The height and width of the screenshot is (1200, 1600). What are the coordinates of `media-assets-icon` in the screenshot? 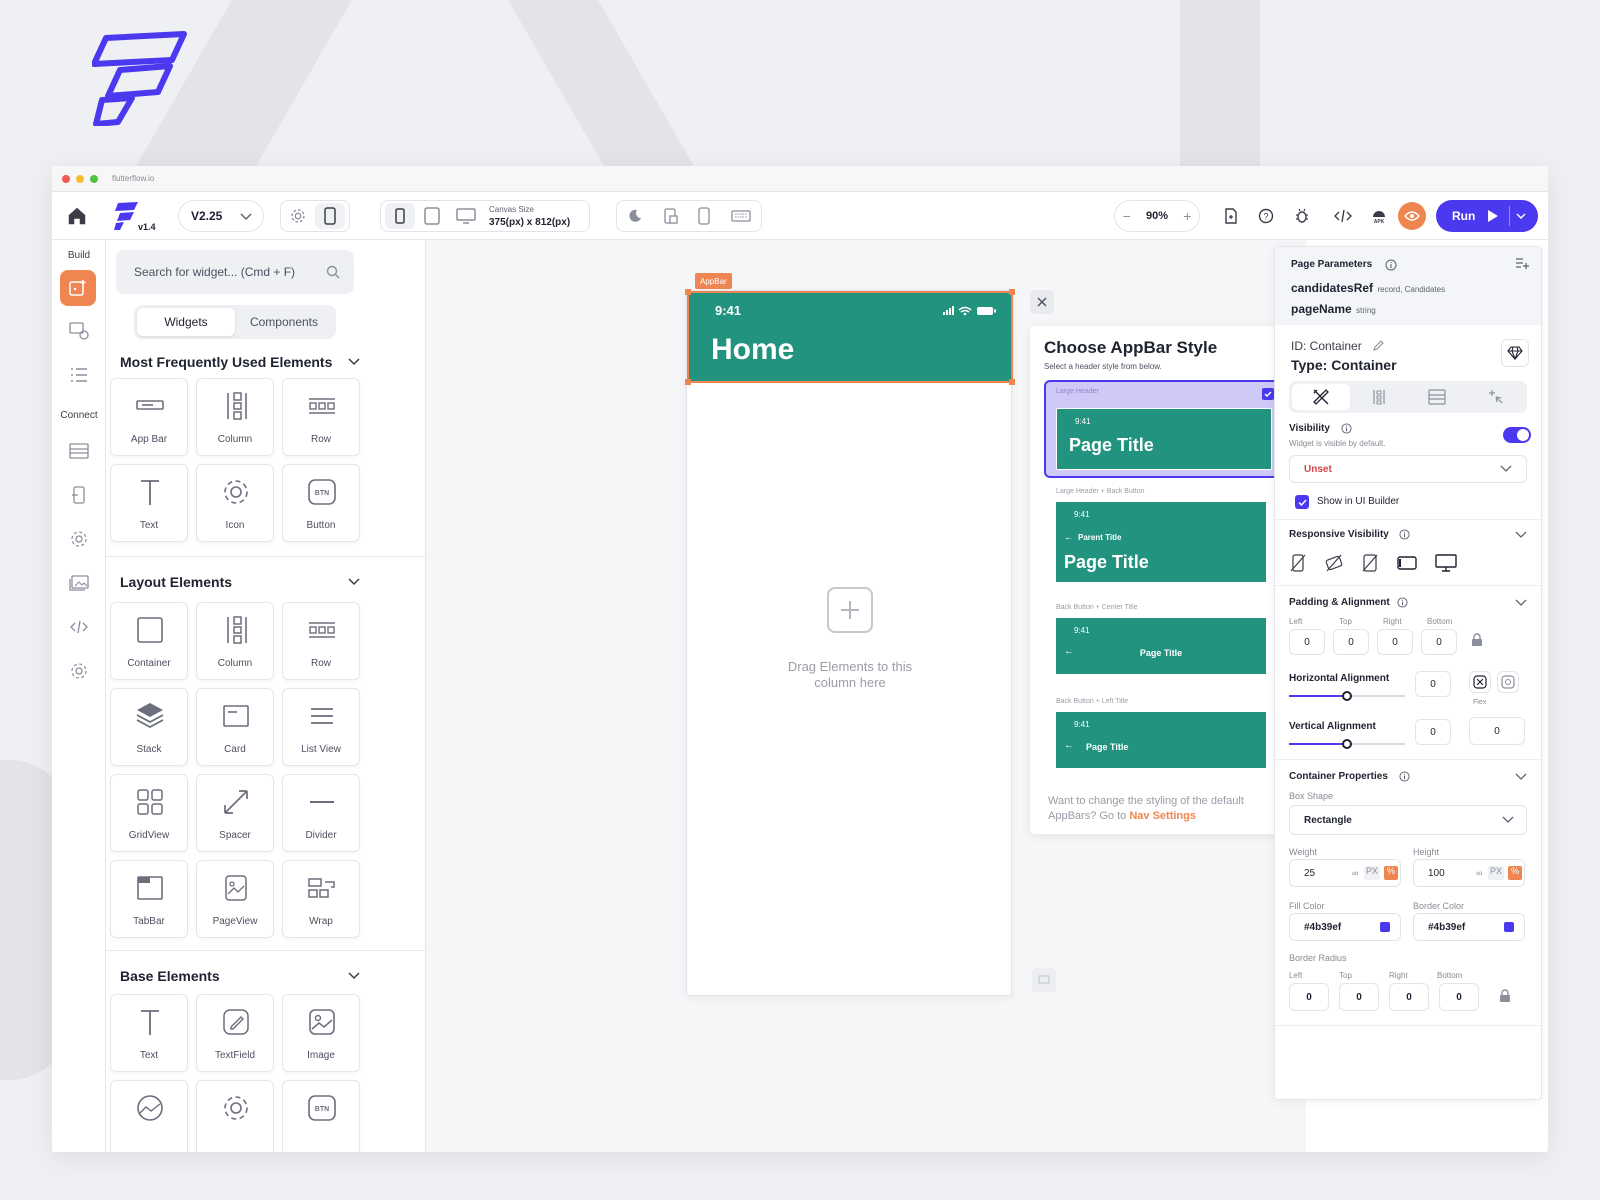 It's located at (79, 583).